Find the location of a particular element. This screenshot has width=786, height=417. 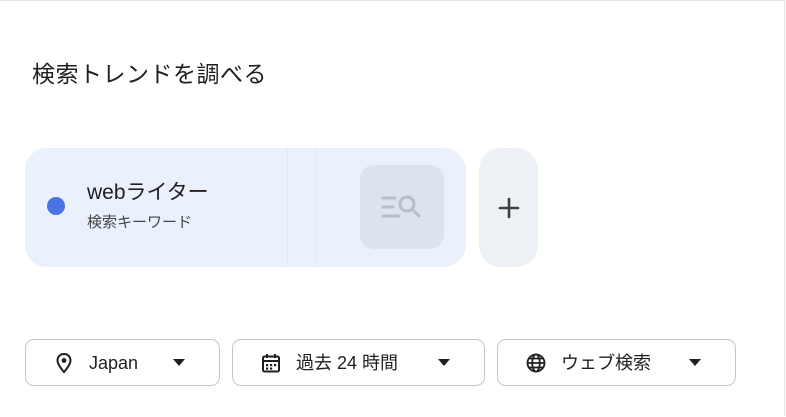

location-filter: Japan is located at coordinates (122, 362).